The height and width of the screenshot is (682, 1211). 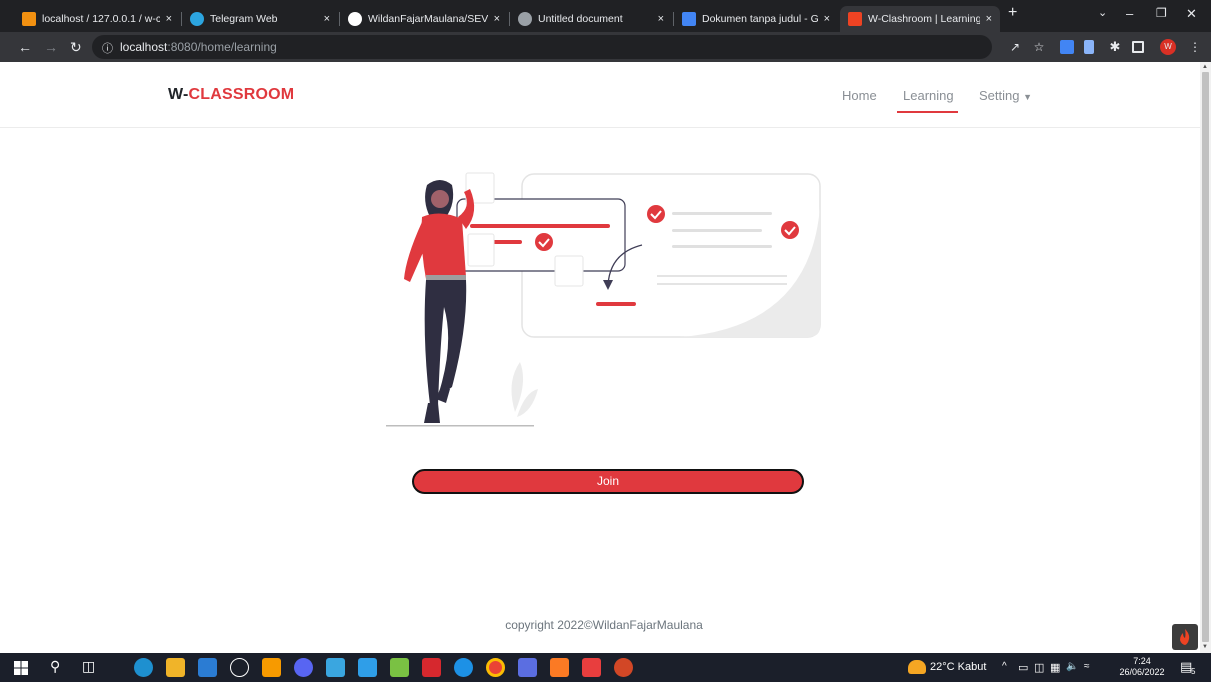 I want to click on tab-telegram: Telegram Web ×, so click(x=260, y=19).